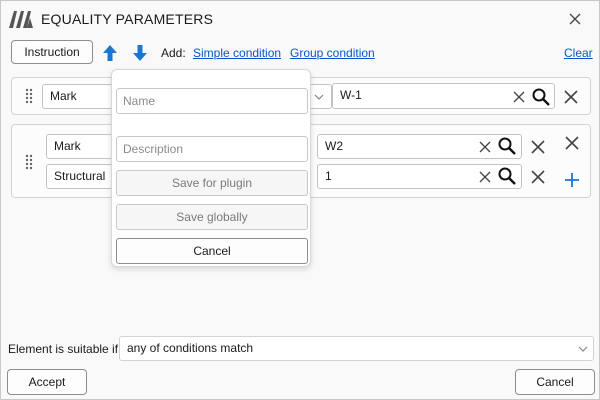 This screenshot has height=400, width=600. What do you see at coordinates (328, 176) in the screenshot?
I see `value-text: 1` at bounding box center [328, 176].